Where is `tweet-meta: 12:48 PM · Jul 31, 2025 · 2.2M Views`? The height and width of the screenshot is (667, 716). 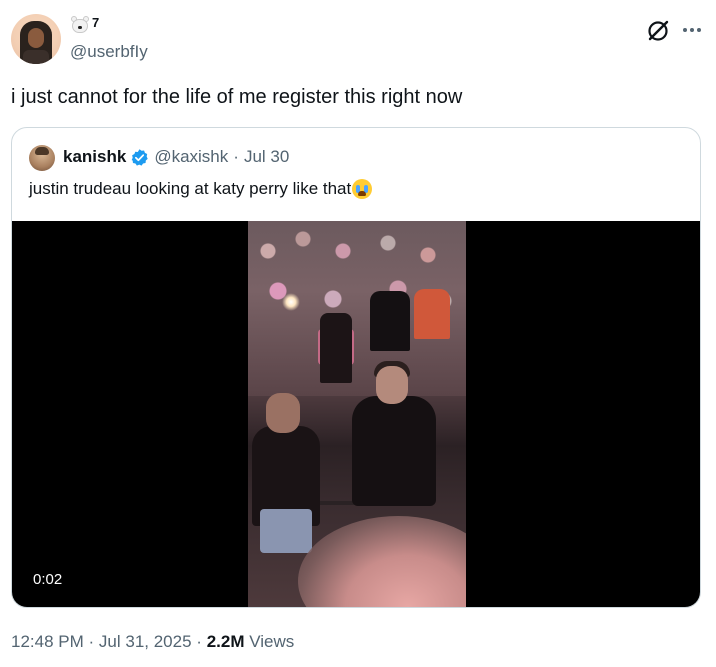
tweet-meta: 12:48 PM · Jul 31, 2025 · 2.2M Views is located at coordinates (152, 642).